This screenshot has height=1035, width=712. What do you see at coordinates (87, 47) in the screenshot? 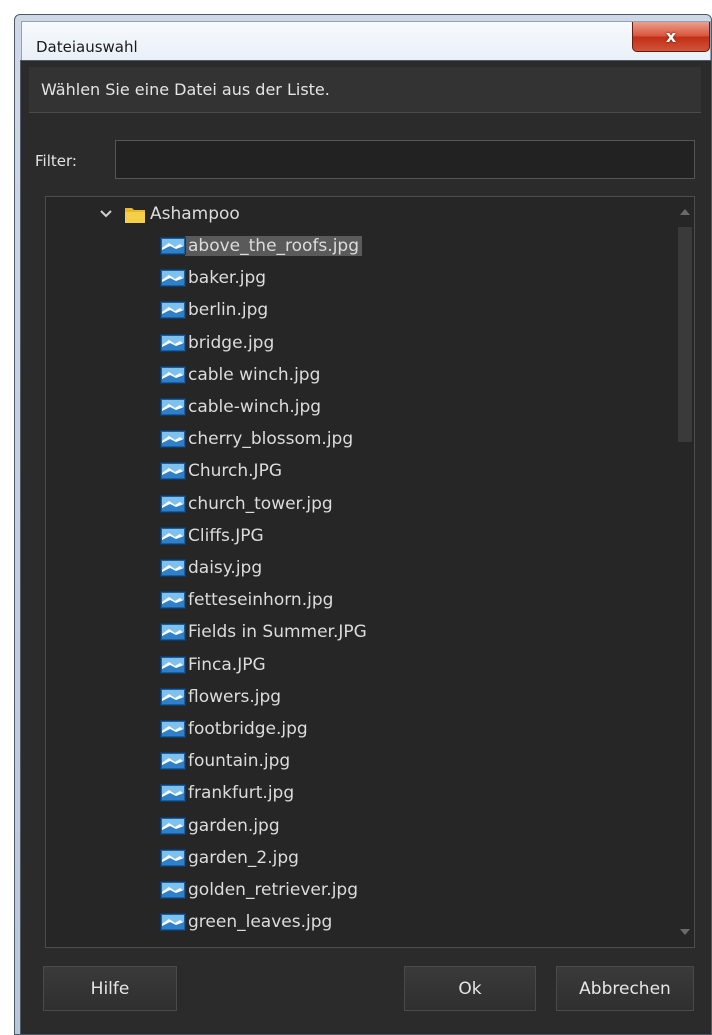
I see `window-title: Dateiauswahl` at bounding box center [87, 47].